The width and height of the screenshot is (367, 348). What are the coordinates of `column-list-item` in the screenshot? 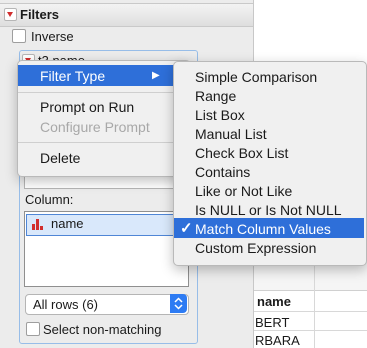 It's located at (105, 225).